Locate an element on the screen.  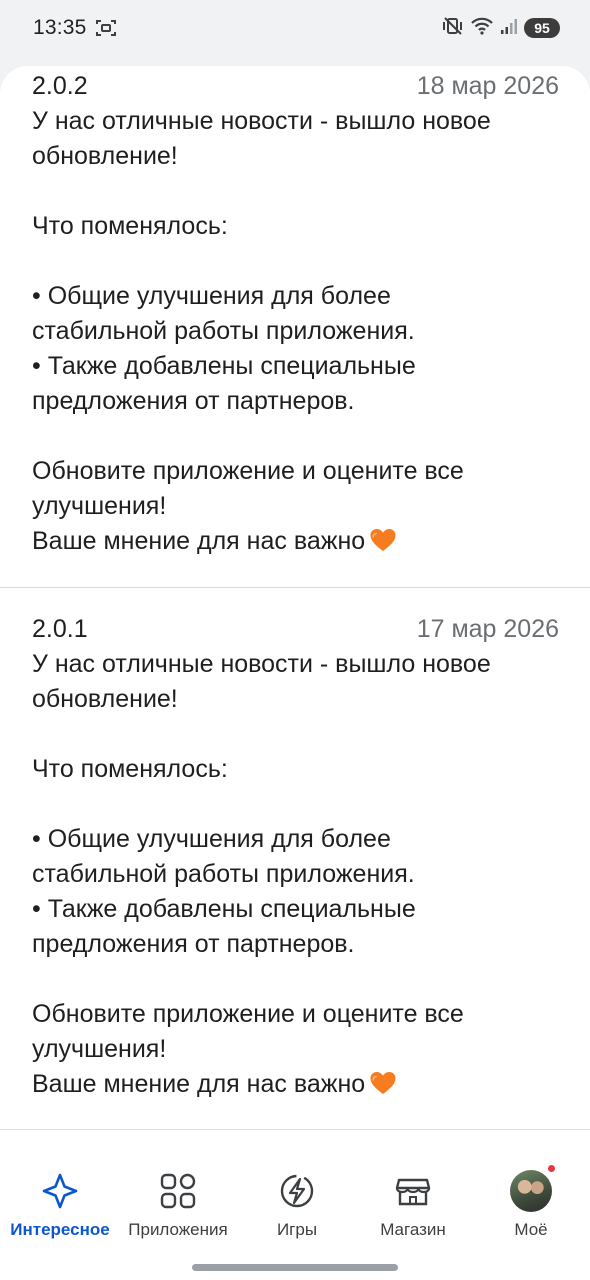
mute-vibrate-icon is located at coordinates (453, 28).